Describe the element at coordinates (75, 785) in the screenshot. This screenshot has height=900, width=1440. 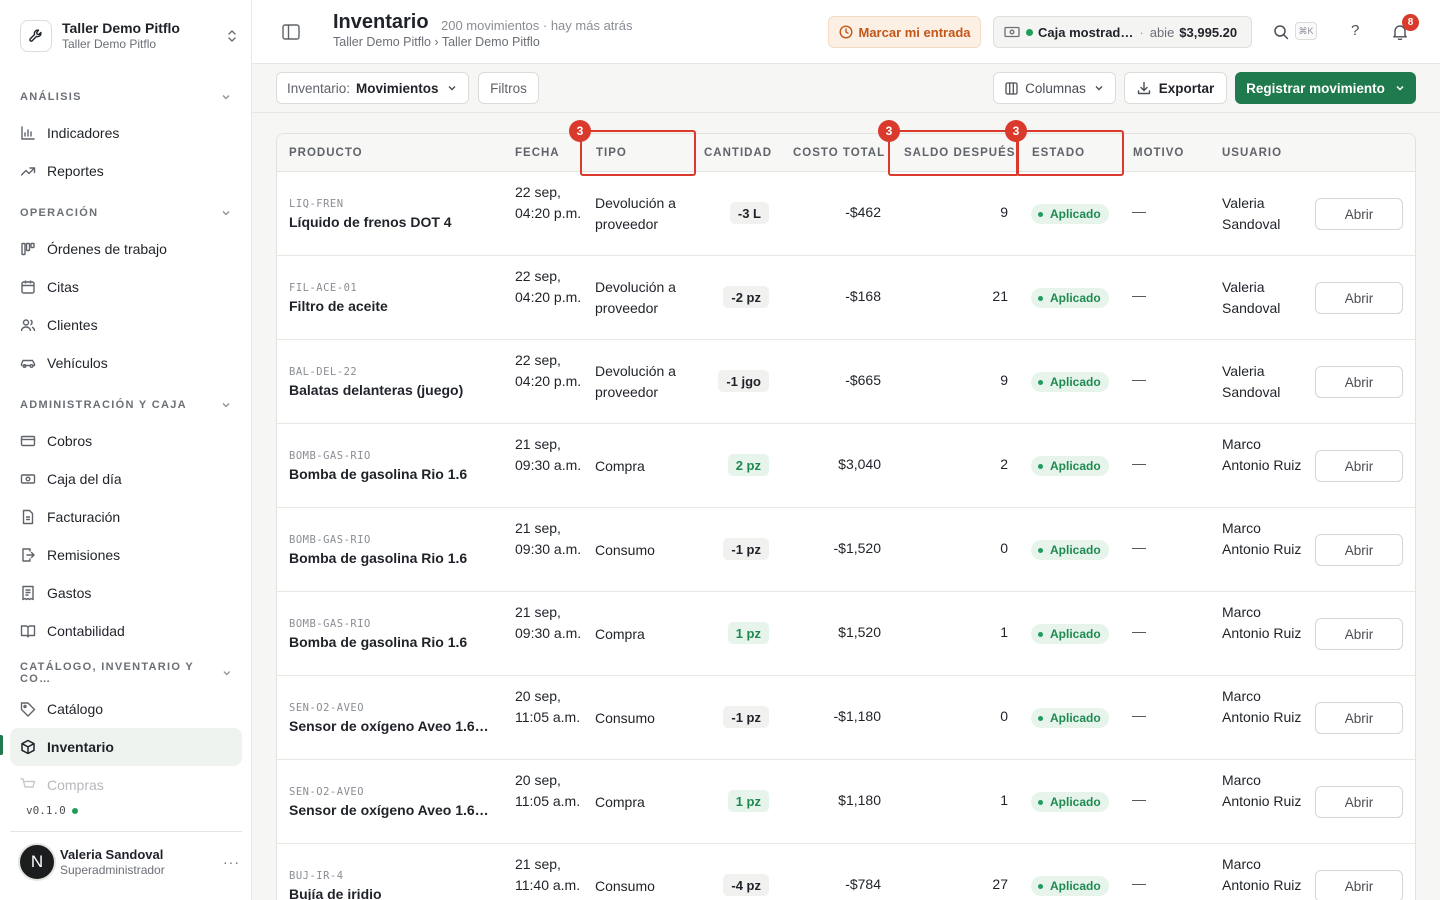
I see `sidebar-item-label: Compras` at that location.